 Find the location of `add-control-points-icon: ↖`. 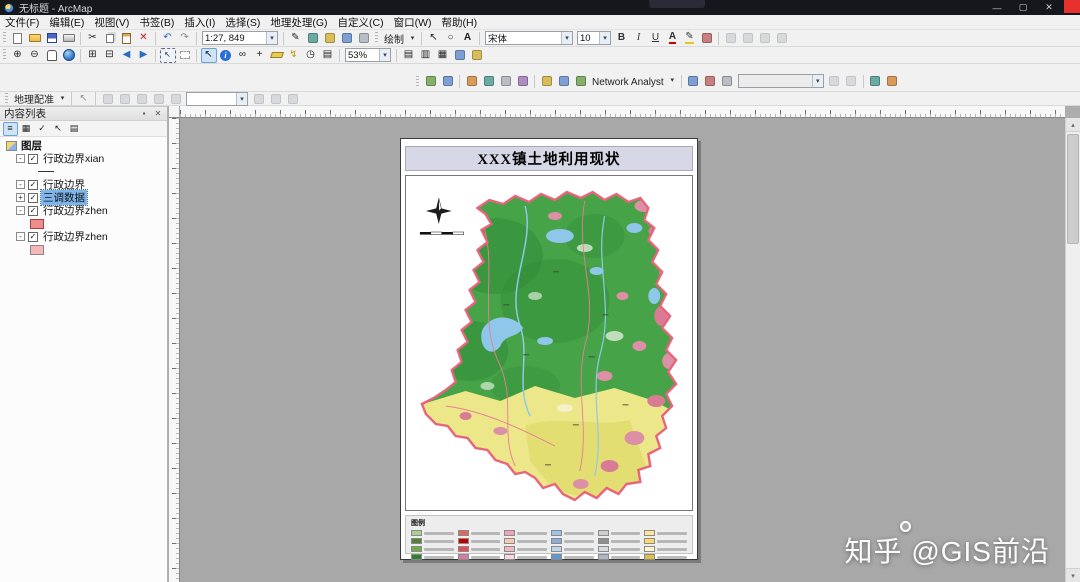

add-control-points-icon: ↖ is located at coordinates (84, 98).